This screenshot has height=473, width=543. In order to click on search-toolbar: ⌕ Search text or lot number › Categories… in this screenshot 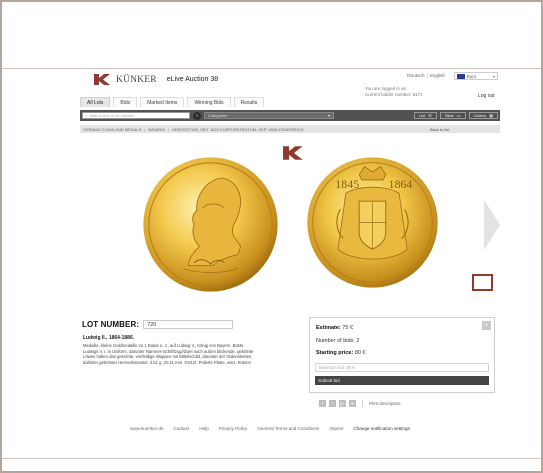, I will do `click(290, 115)`.